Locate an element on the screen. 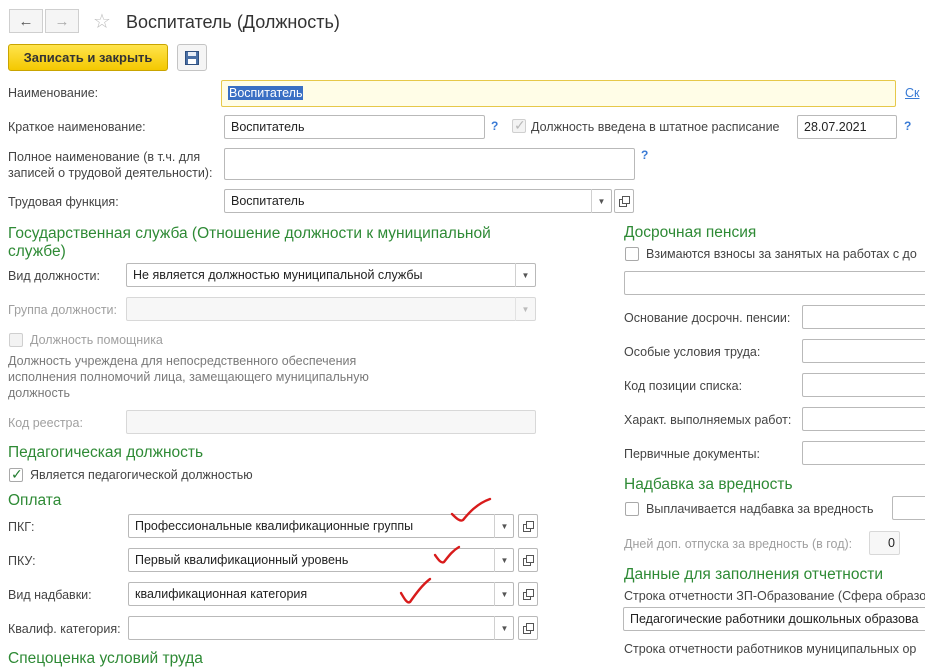  position-group-dropdown-button: ▼ is located at coordinates (525, 309).